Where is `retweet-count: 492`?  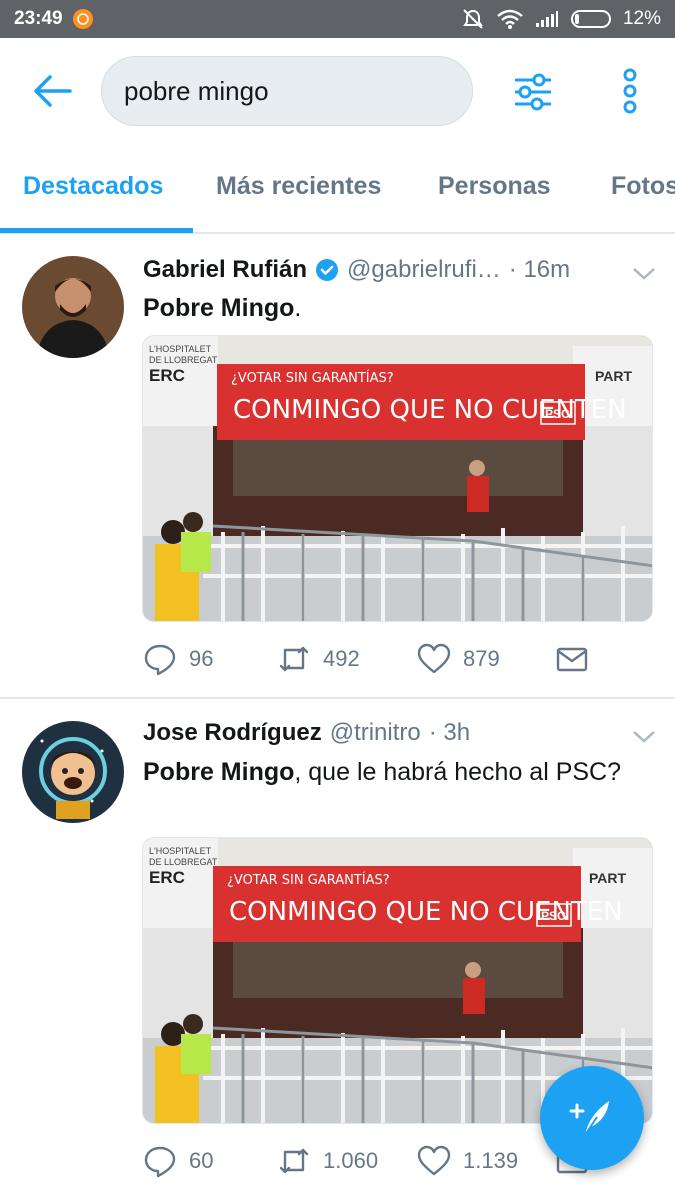 retweet-count: 492 is located at coordinates (341, 658).